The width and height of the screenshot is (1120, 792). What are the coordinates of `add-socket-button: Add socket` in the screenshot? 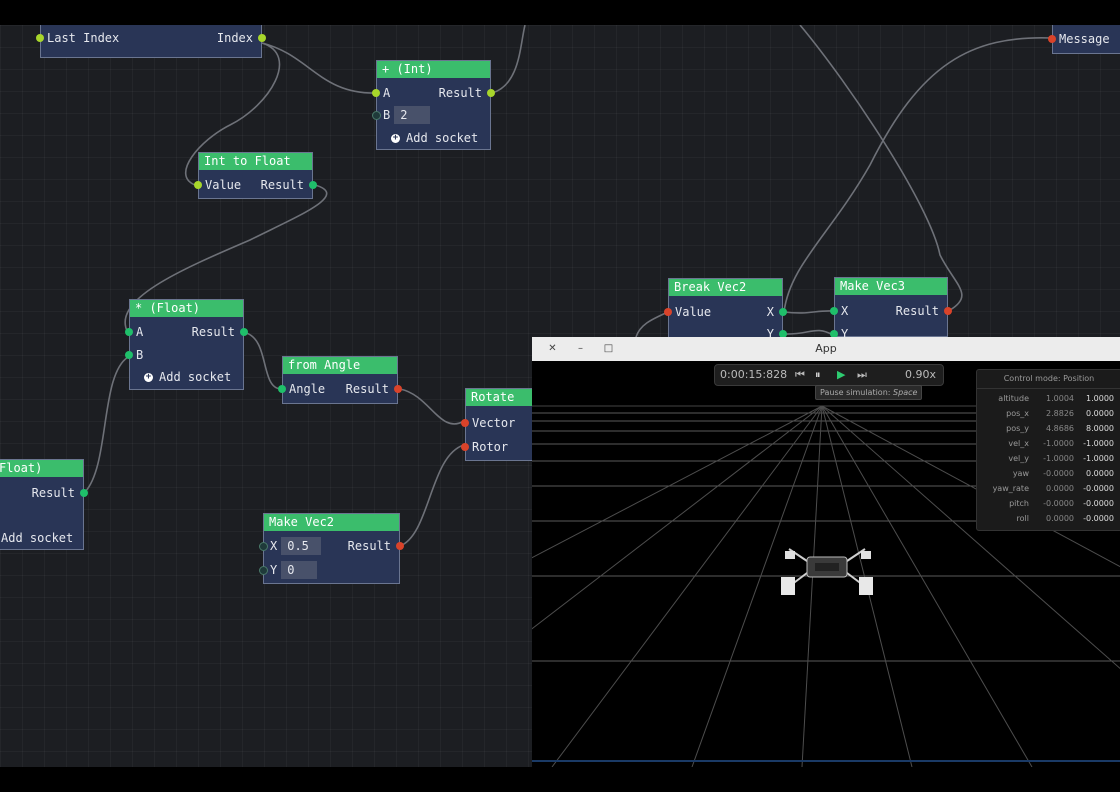 It's located at (37, 538).